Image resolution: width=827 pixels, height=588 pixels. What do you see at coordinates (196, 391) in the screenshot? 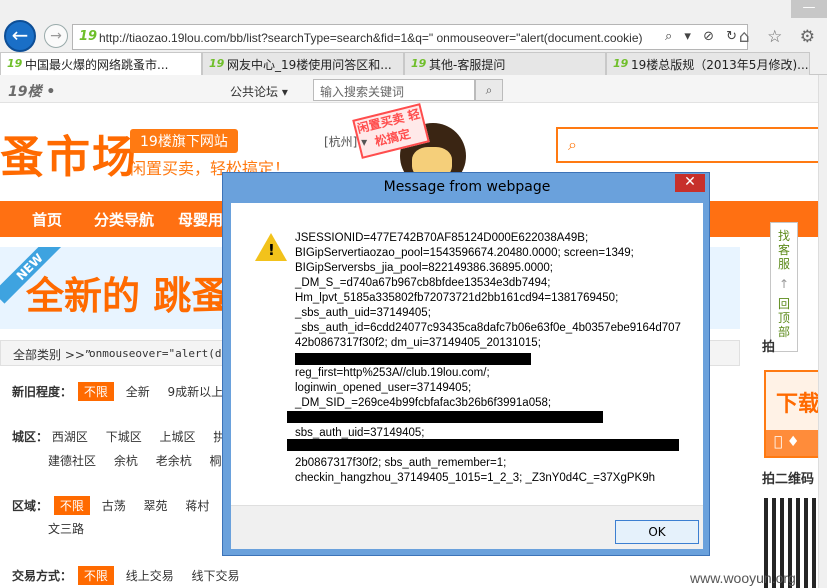
I see `filter-option: 9成新以上` at bounding box center [196, 391].